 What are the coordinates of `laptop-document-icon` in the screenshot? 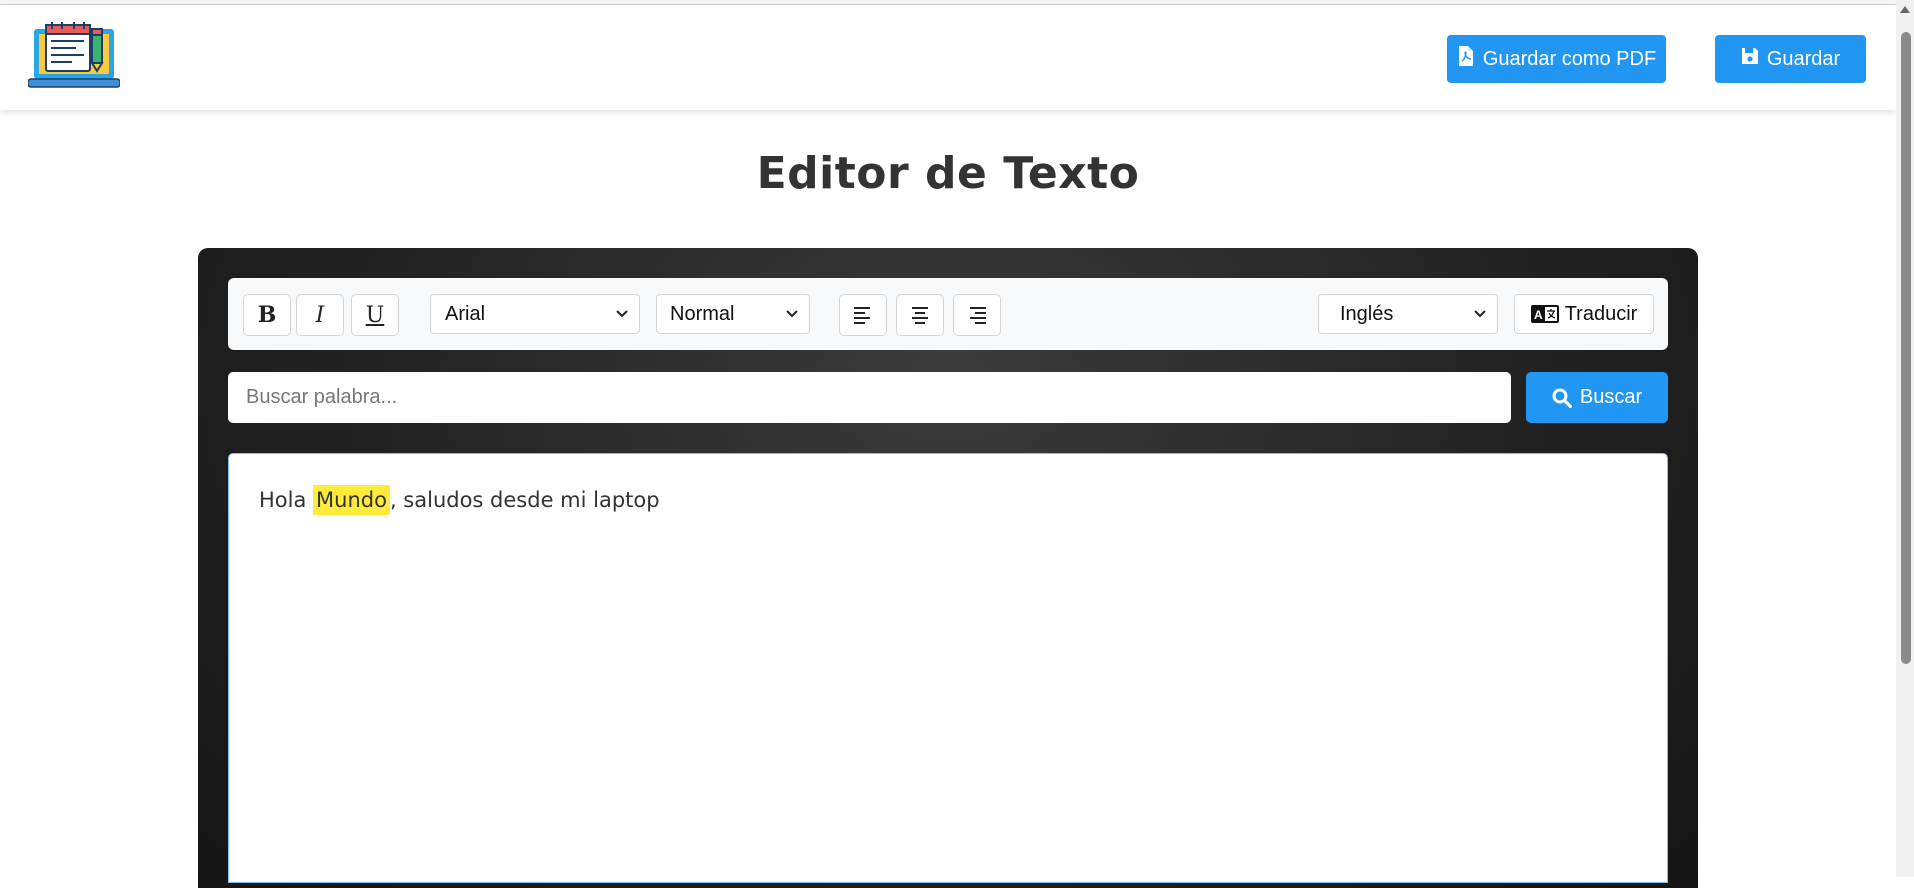 It's located at (74, 55).